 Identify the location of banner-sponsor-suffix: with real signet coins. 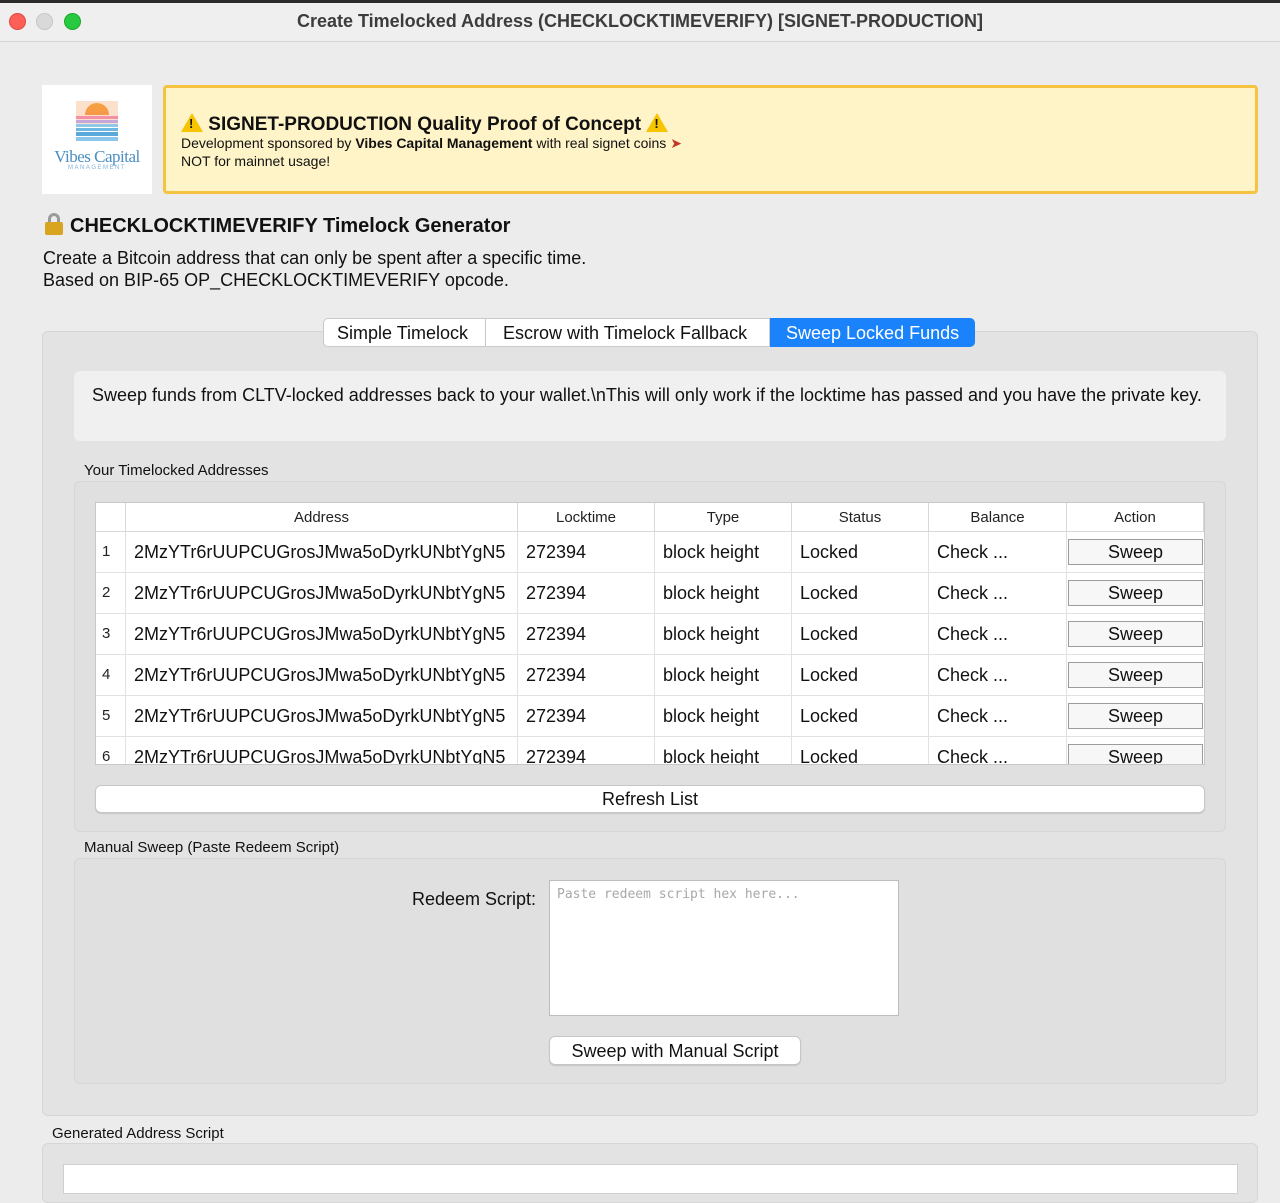
(599, 143).